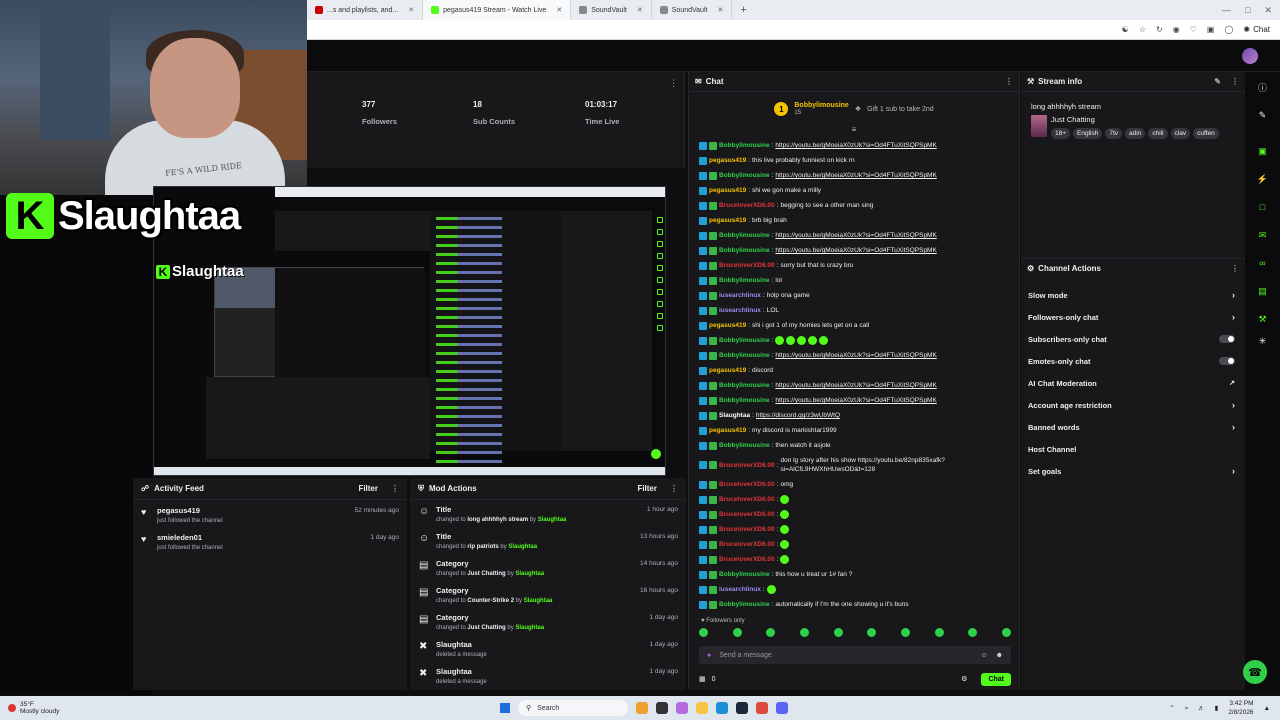 This screenshot has width=1280, height=720. What do you see at coordinates (1133, 471) in the screenshot?
I see `channel-action-item: Set goals ›` at bounding box center [1133, 471].